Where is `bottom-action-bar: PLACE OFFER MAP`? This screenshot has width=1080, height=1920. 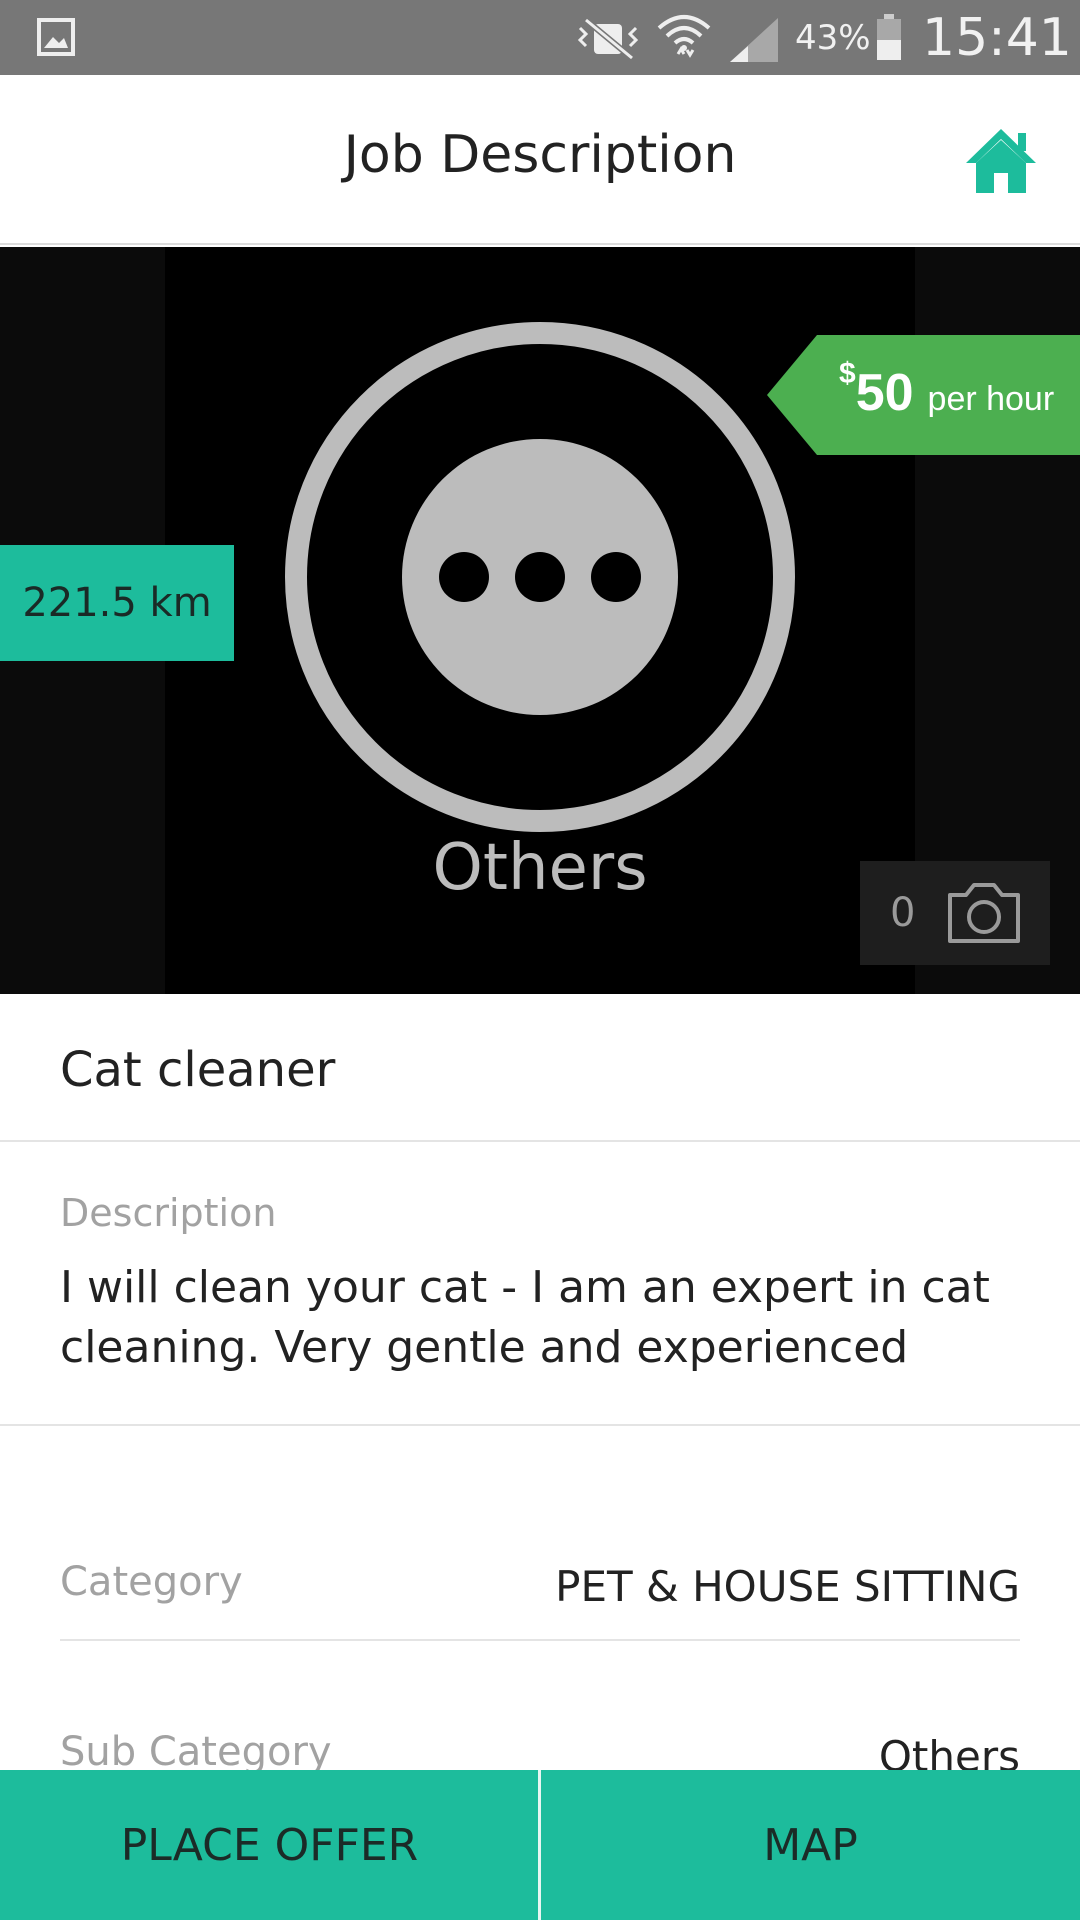
bottom-action-bar: PLACE OFFER MAP is located at coordinates (540, 1845).